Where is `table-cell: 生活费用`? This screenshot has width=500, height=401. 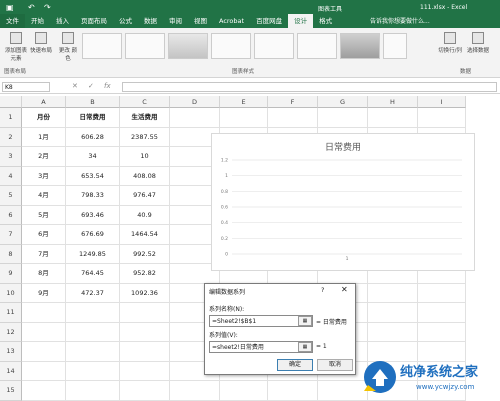 table-cell: 生活费用 is located at coordinates (145, 118).